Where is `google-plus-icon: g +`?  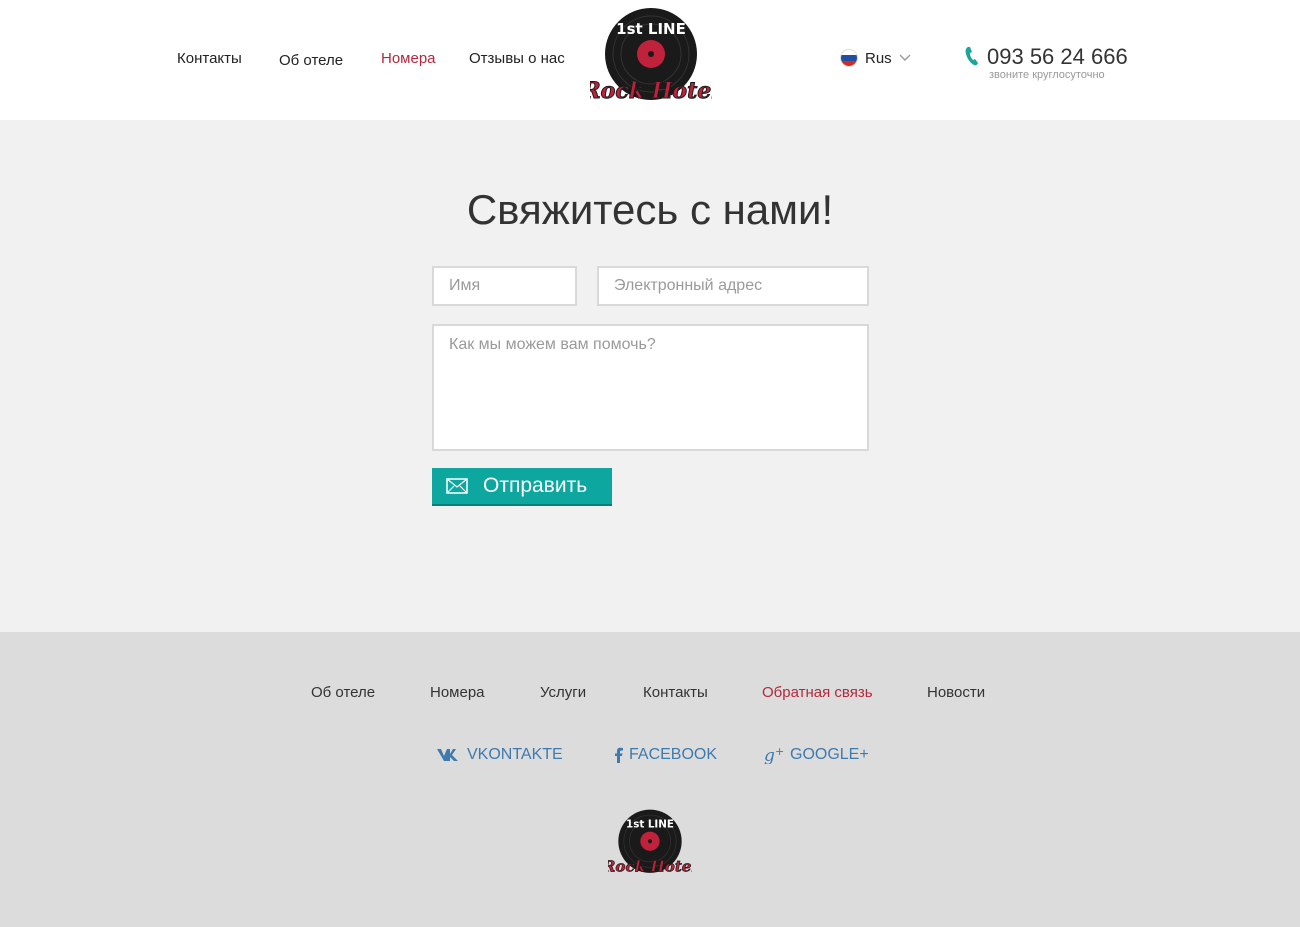 google-plus-icon: g + is located at coordinates (774, 755).